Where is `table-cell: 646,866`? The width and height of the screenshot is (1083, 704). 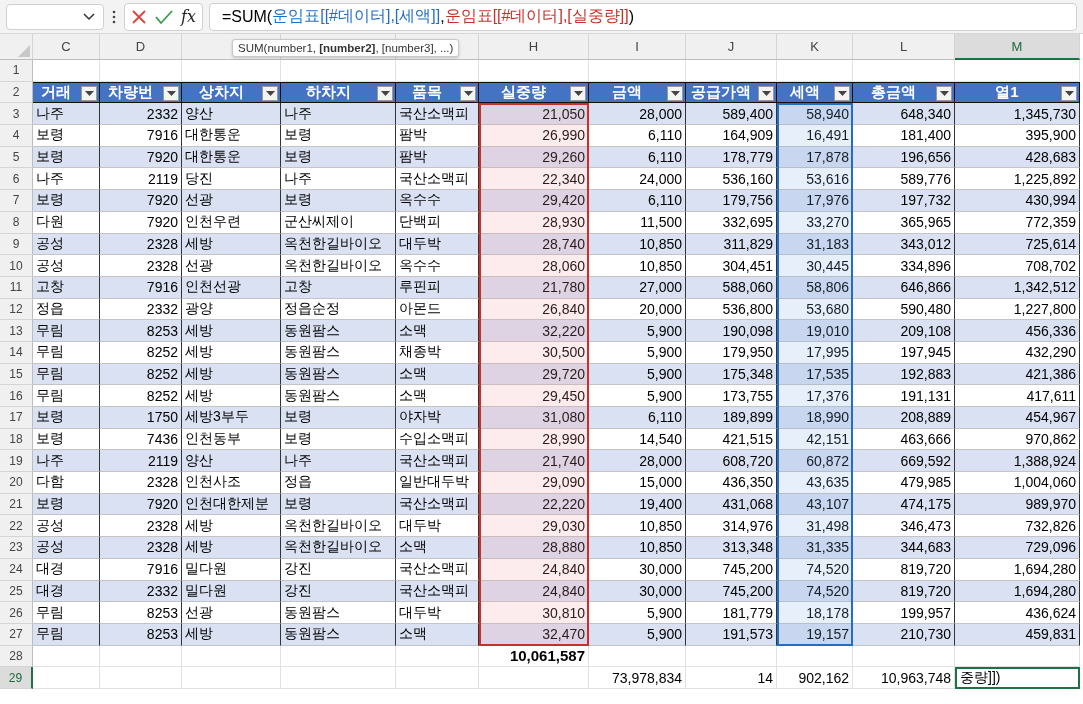
table-cell: 646,866 is located at coordinates (904, 287).